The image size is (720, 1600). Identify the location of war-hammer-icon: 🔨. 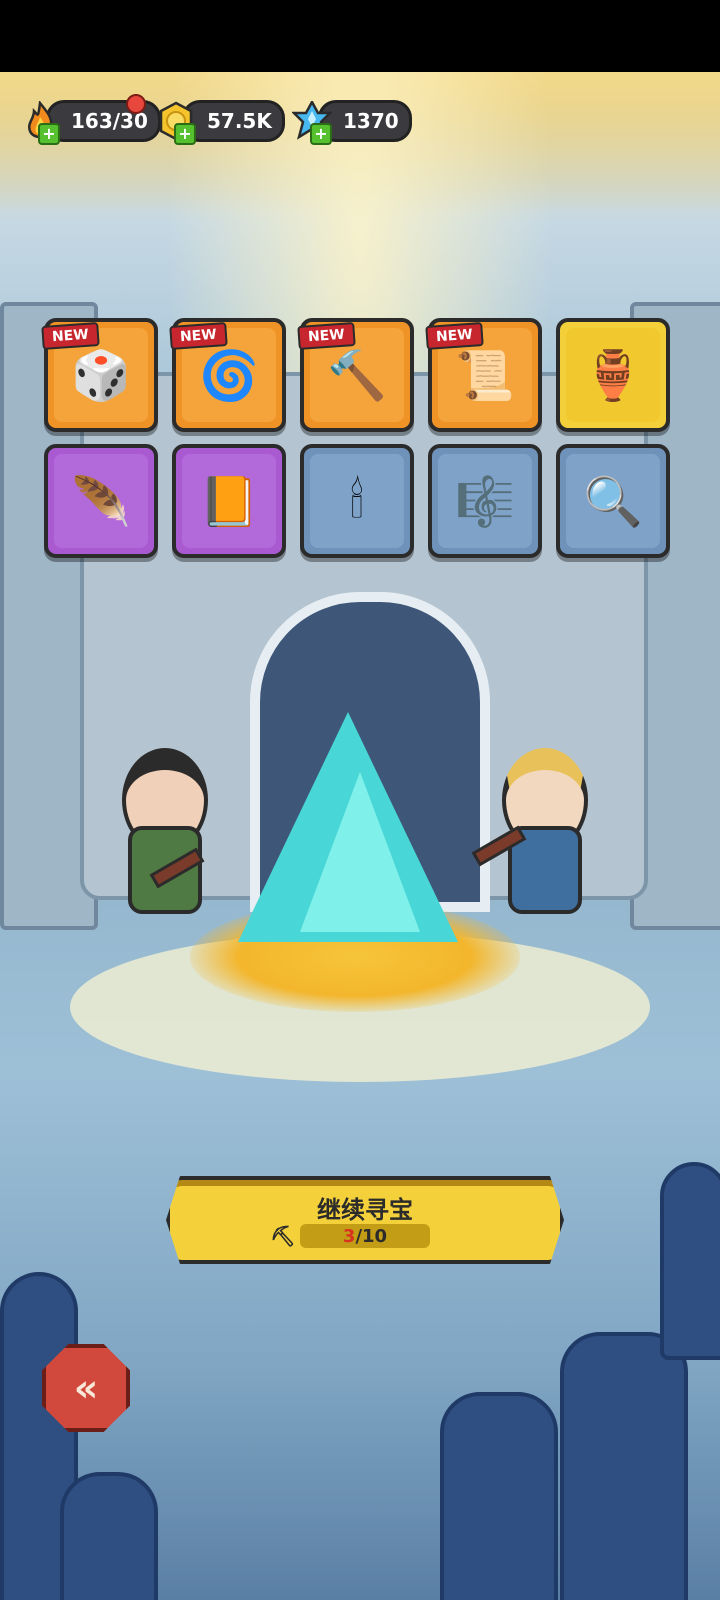
(357, 375).